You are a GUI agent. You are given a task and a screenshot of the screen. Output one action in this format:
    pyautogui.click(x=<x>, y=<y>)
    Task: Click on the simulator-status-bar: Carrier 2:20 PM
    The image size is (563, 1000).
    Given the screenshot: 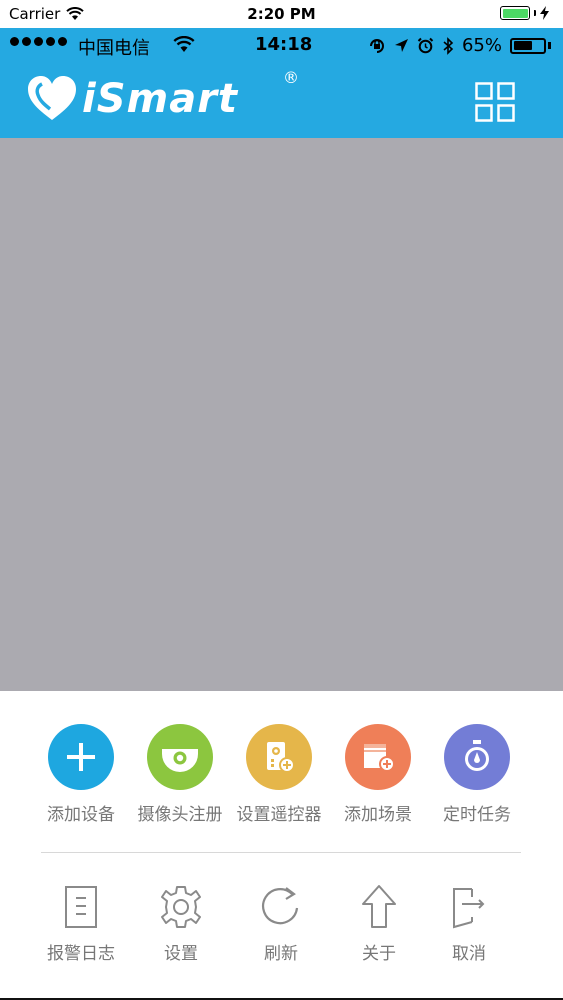 What is the action you would take?
    pyautogui.click(x=281, y=14)
    